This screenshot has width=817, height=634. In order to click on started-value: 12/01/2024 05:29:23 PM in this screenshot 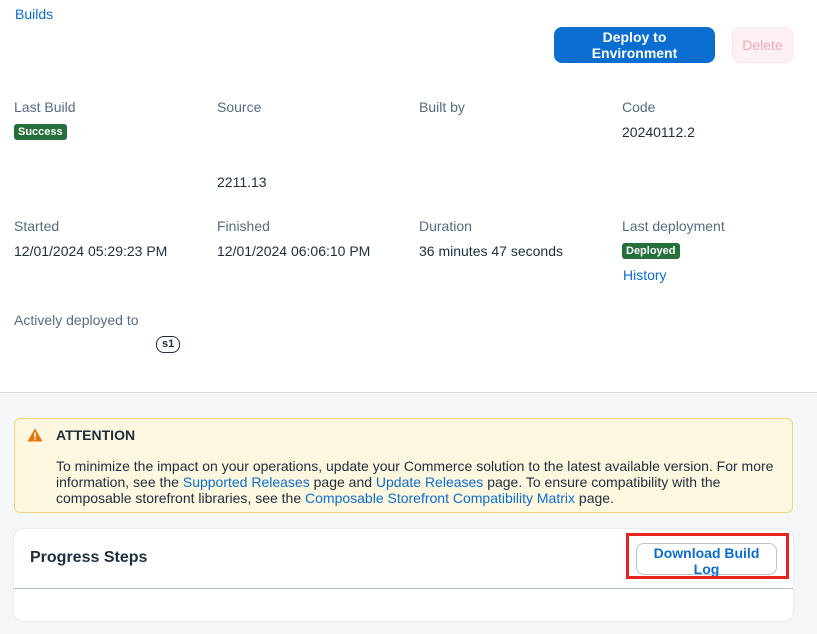, I will do `click(91, 251)`.